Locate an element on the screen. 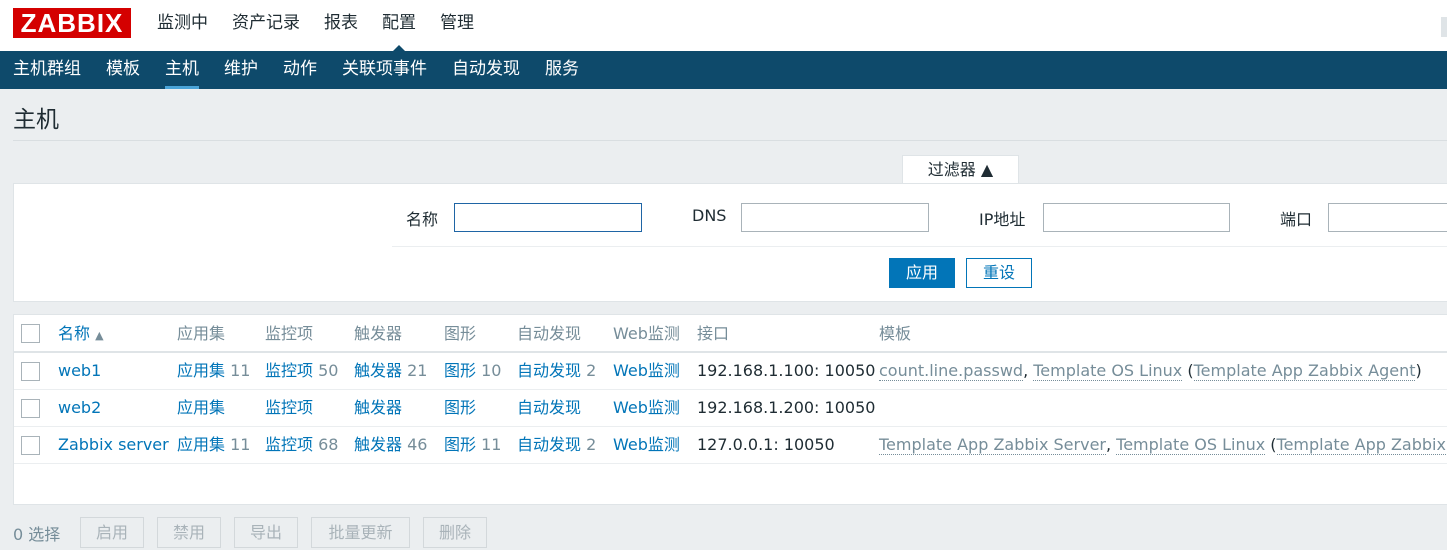 This screenshot has width=1447, height=550. graphs-cell: 图形 11 is located at coordinates (472, 445).